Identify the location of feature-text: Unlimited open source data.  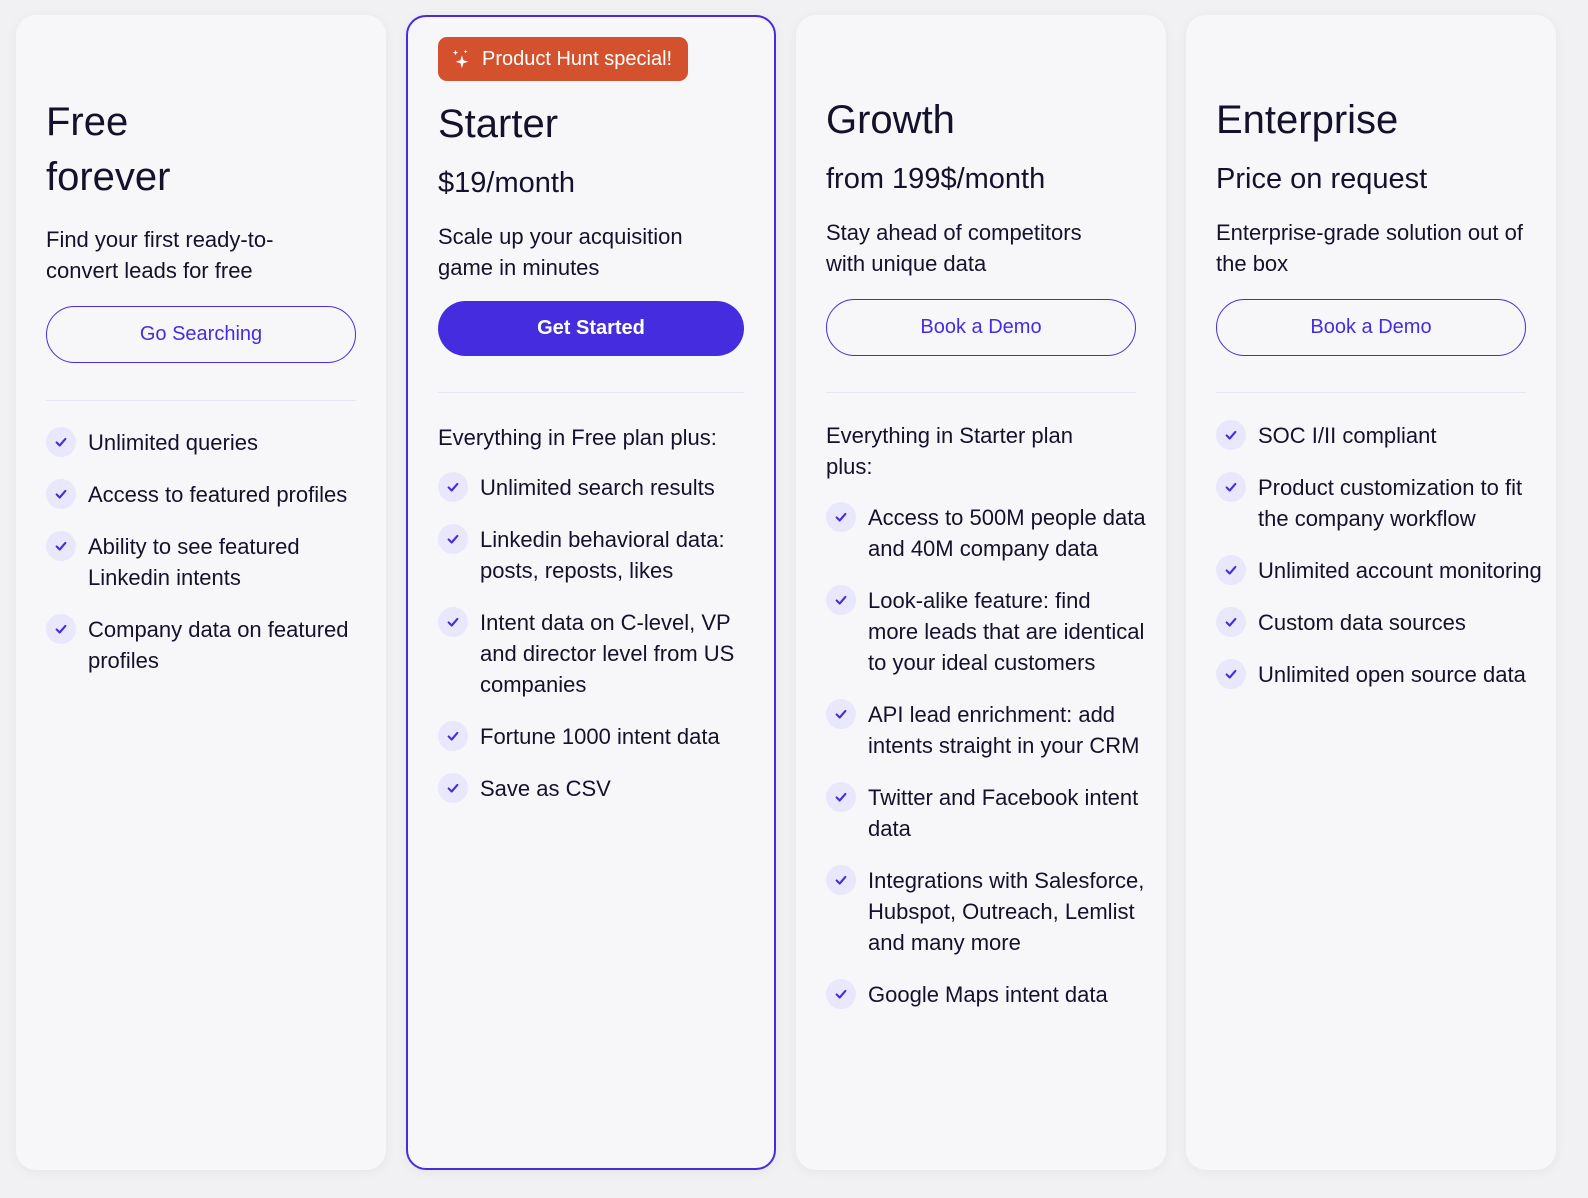
(1392, 674).